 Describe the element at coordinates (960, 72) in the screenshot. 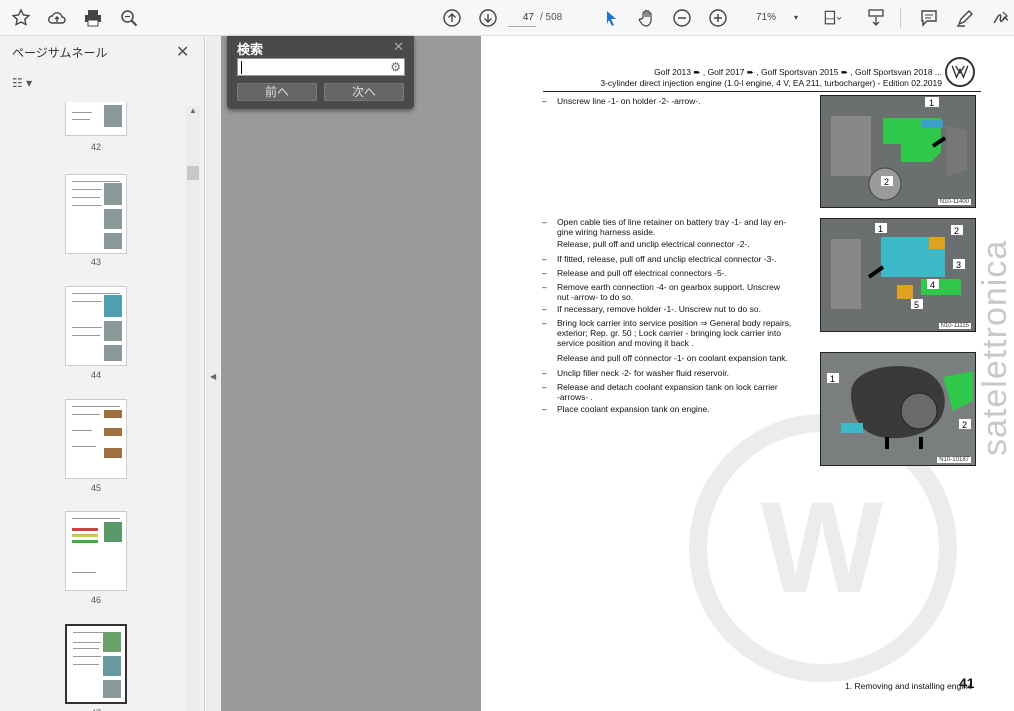

I see `vw-logo` at that location.